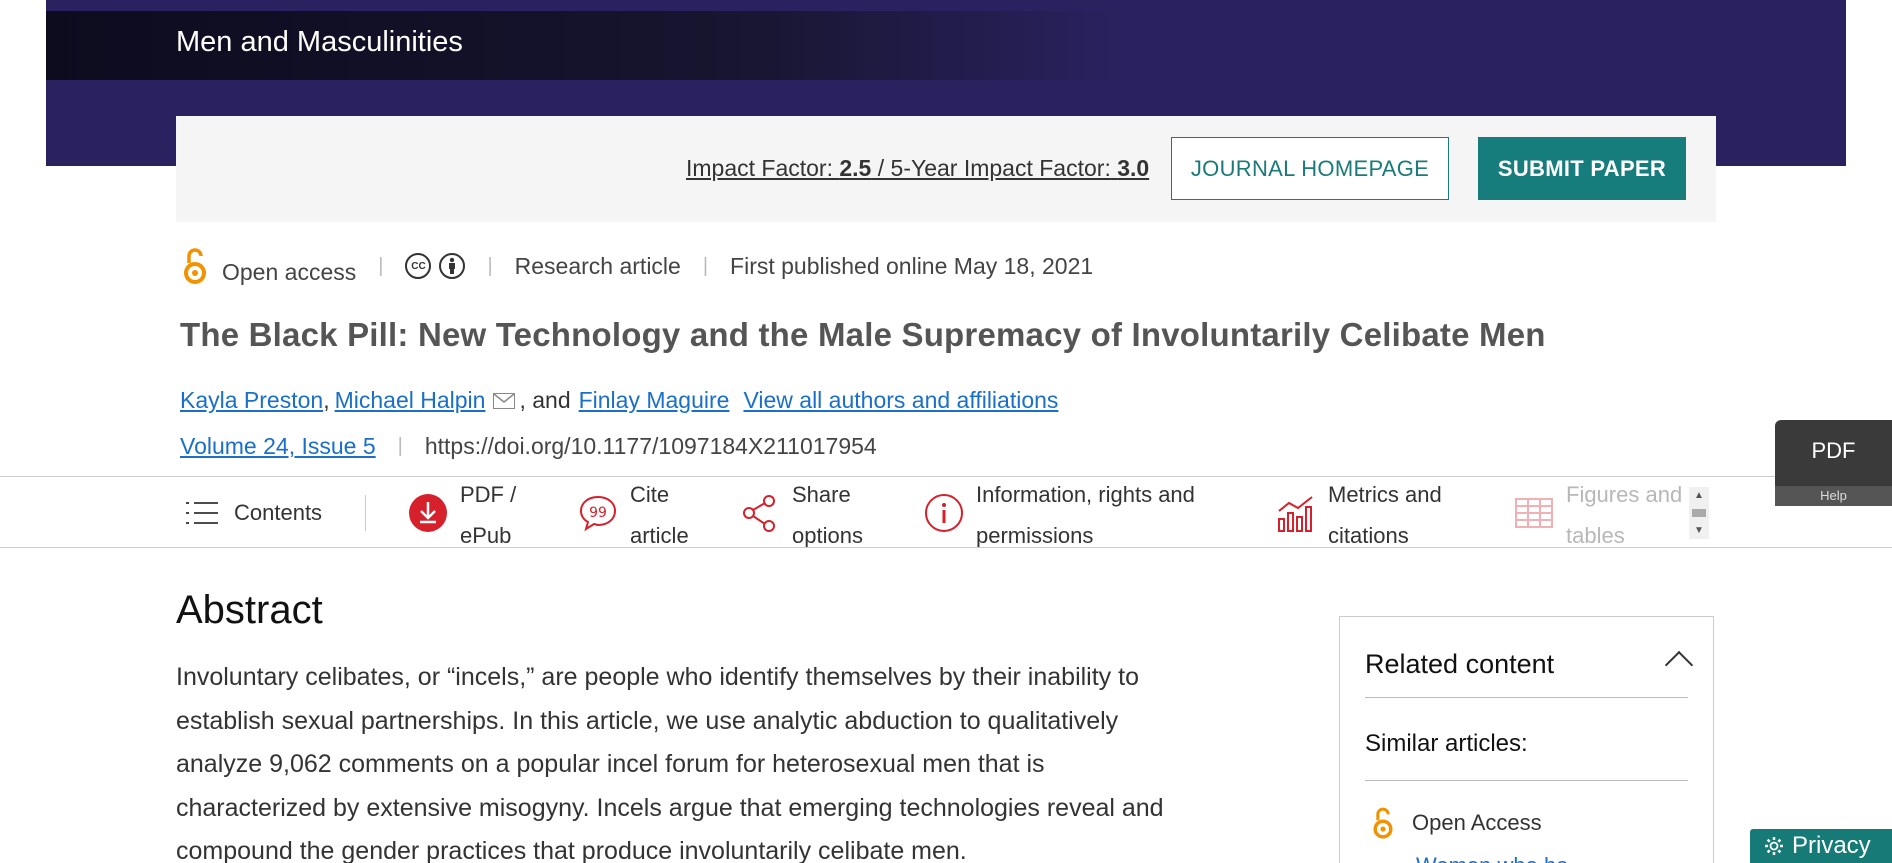 This screenshot has height=863, width=1892. Describe the element at coordinates (319, 42) in the screenshot. I see `journal-name: Men and Masculinities` at that location.